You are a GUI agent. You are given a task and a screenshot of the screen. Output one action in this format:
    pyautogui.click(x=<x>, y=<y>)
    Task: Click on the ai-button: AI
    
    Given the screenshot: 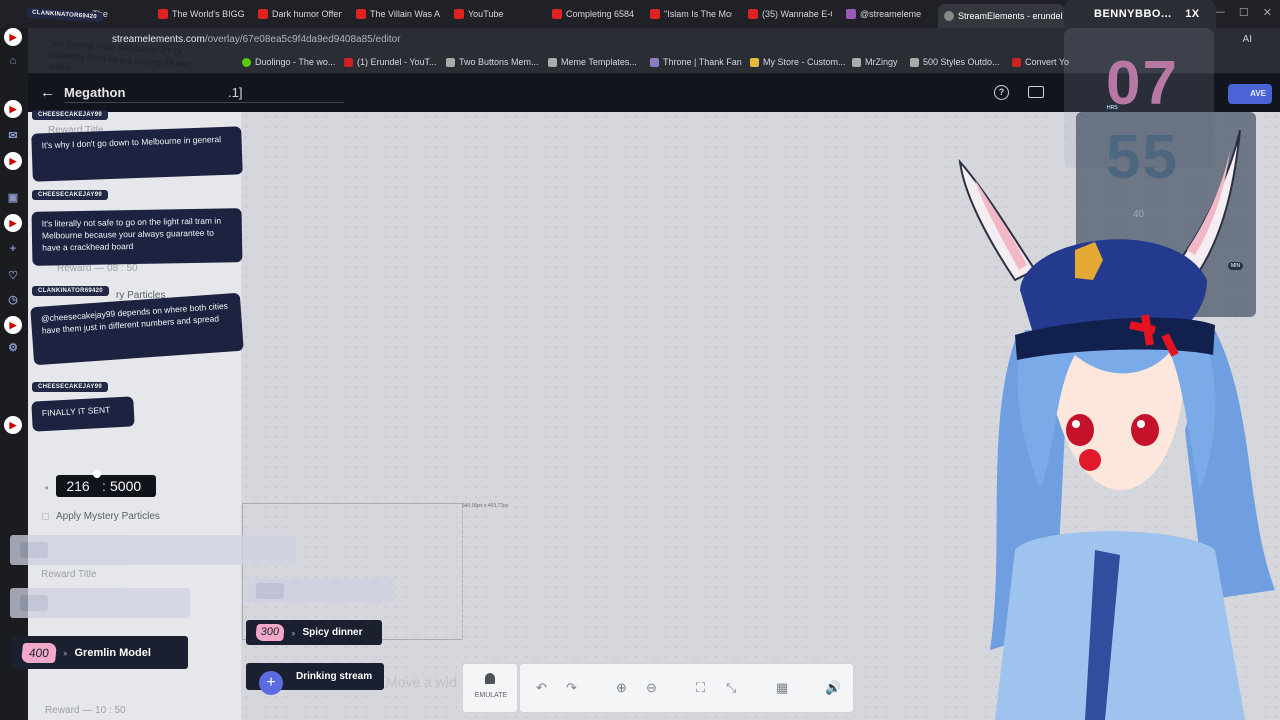 What is the action you would take?
    pyautogui.click(x=1247, y=39)
    